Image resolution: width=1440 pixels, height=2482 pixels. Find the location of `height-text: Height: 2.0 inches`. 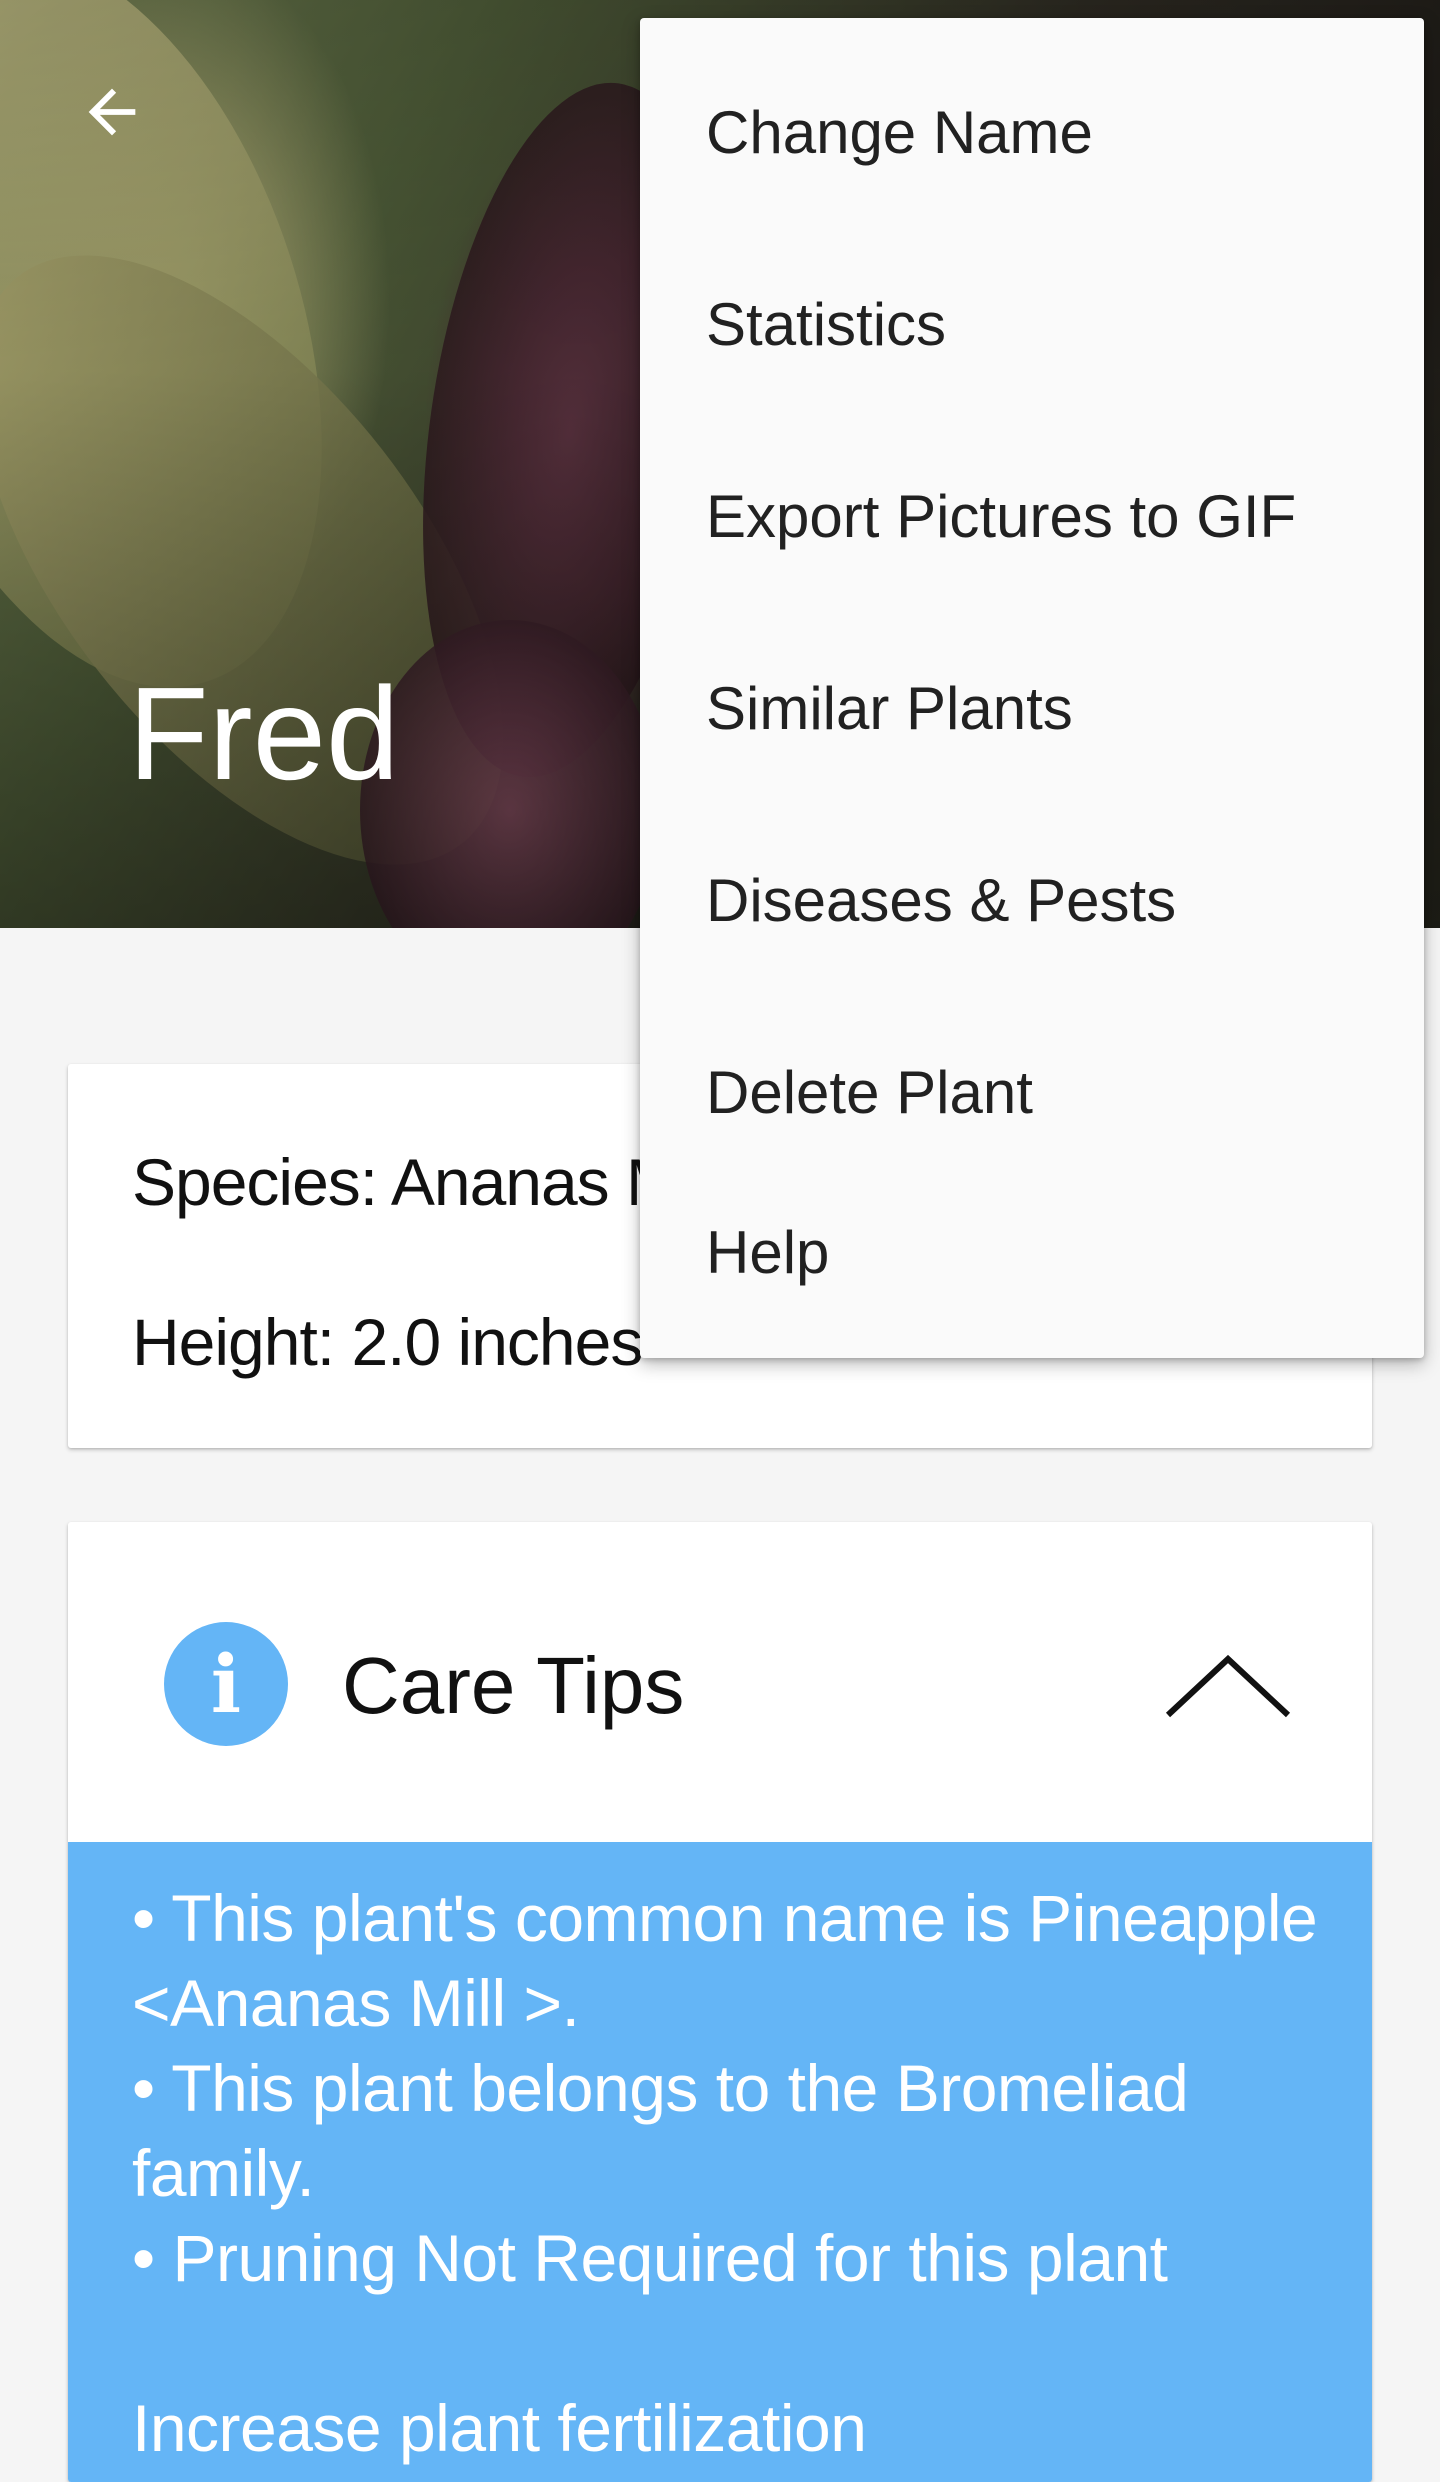

height-text: Height: 2.0 inches is located at coordinates (387, 1342).